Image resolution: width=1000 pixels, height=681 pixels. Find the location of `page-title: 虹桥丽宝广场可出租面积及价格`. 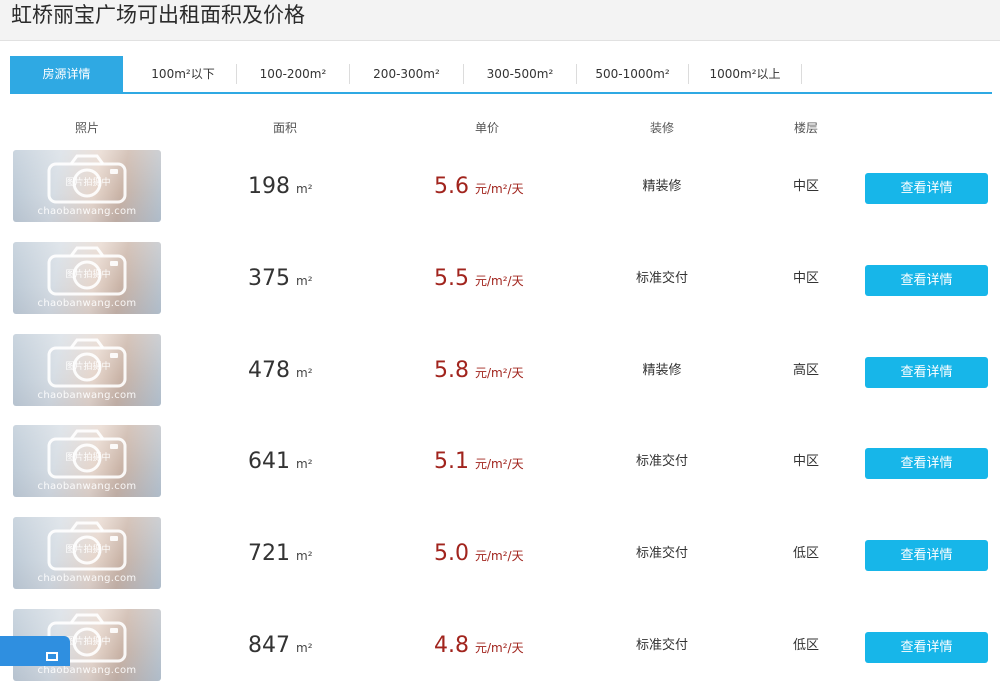

page-title: 虹桥丽宝广场可出租面积及价格 is located at coordinates (158, 15).